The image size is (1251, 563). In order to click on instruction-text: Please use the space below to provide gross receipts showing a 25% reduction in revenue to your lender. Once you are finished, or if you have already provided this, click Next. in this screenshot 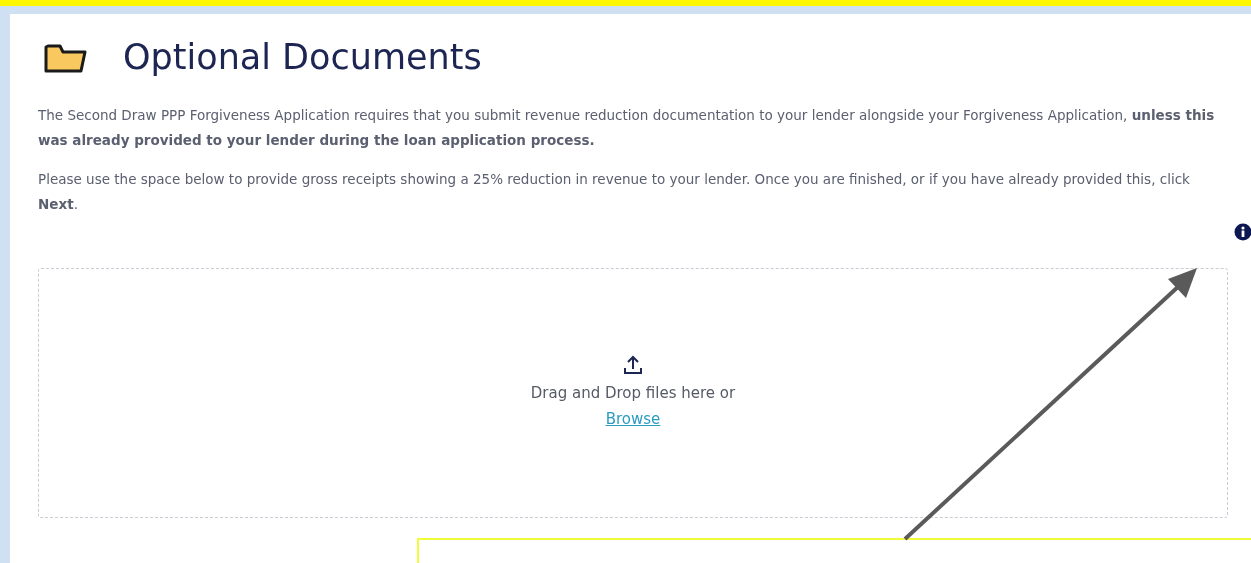, I will do `click(614, 192)`.